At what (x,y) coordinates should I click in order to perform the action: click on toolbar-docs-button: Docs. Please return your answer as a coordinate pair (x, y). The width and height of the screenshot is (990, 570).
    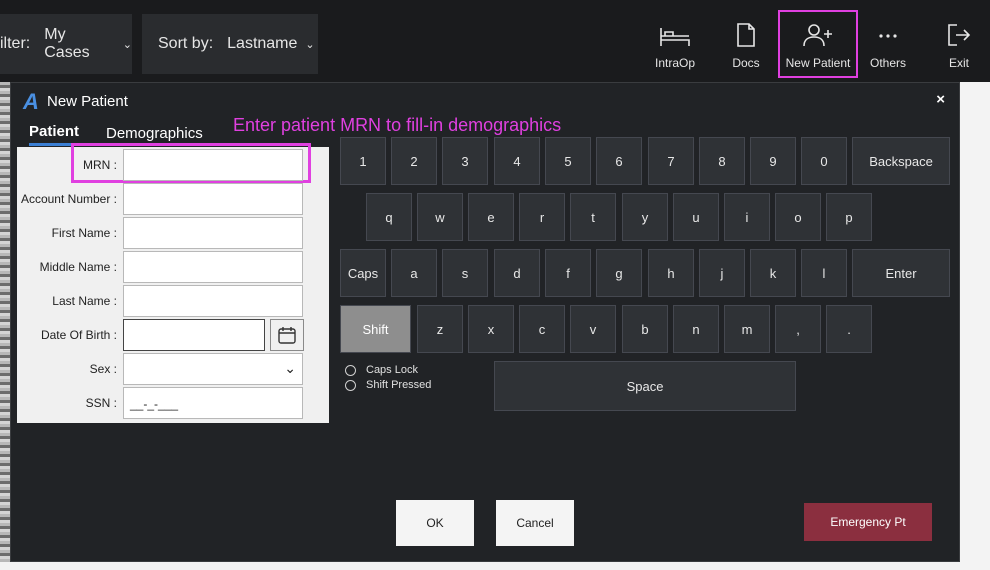
    Looking at the image, I should click on (746, 44).